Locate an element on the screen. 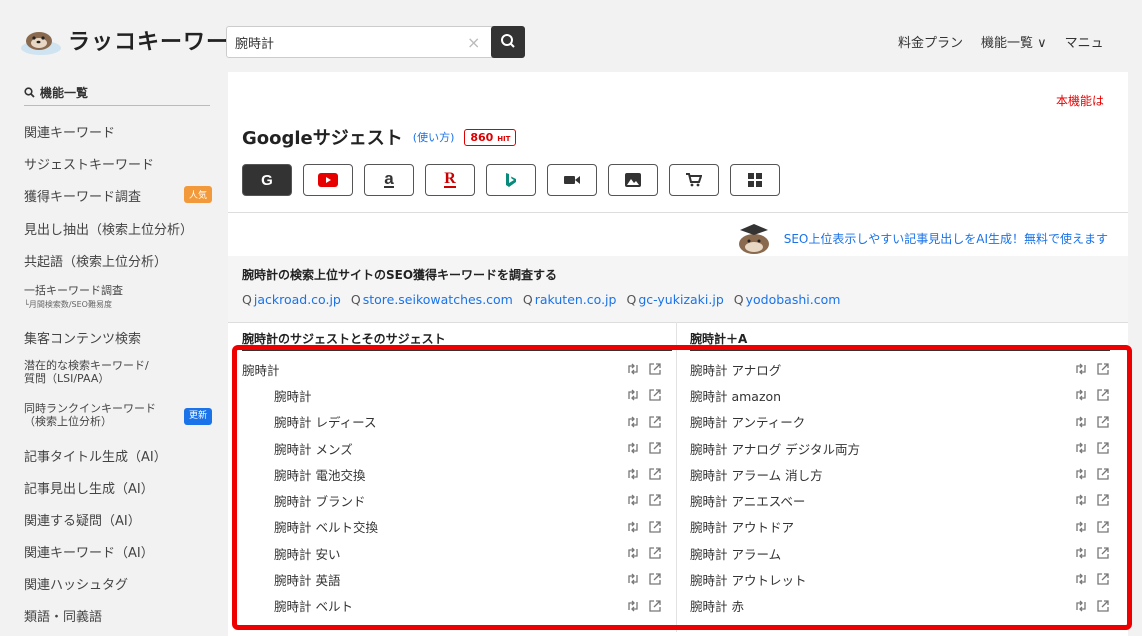  amazon-tab: a is located at coordinates (389, 180).